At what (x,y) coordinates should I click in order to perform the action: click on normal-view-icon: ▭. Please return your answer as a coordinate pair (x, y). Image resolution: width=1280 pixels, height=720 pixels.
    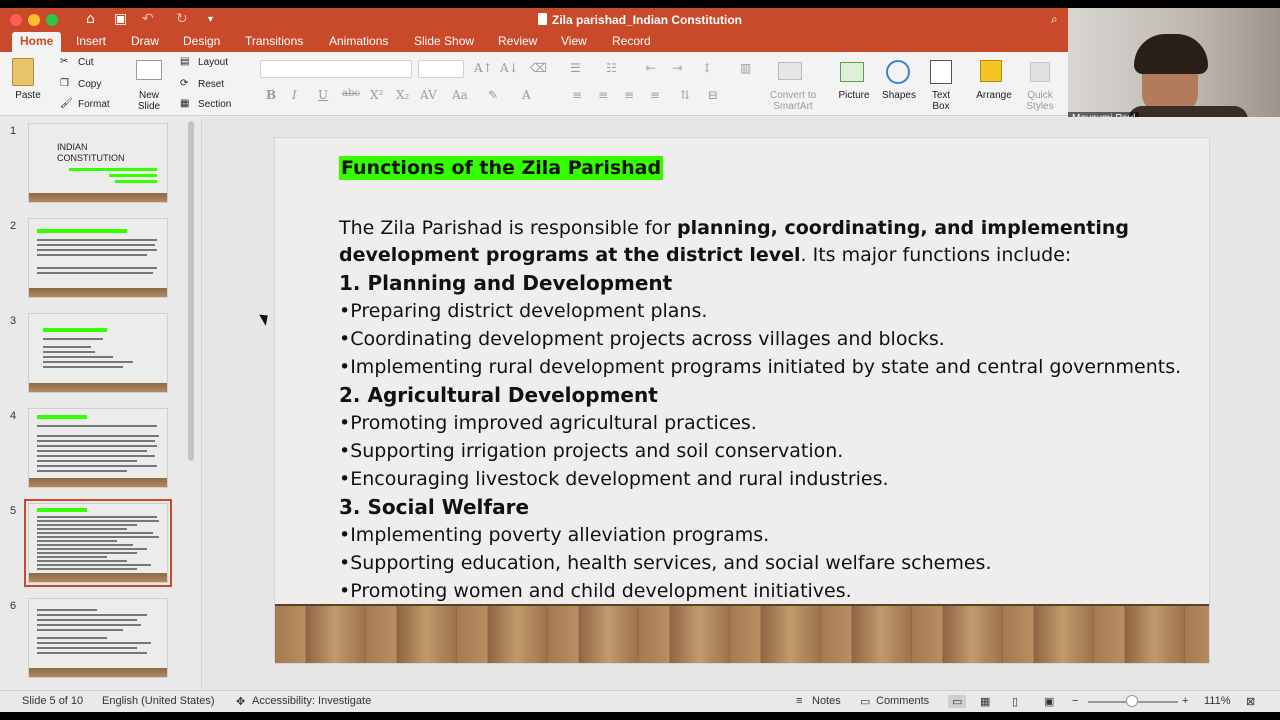
    Looking at the image, I should click on (957, 701).